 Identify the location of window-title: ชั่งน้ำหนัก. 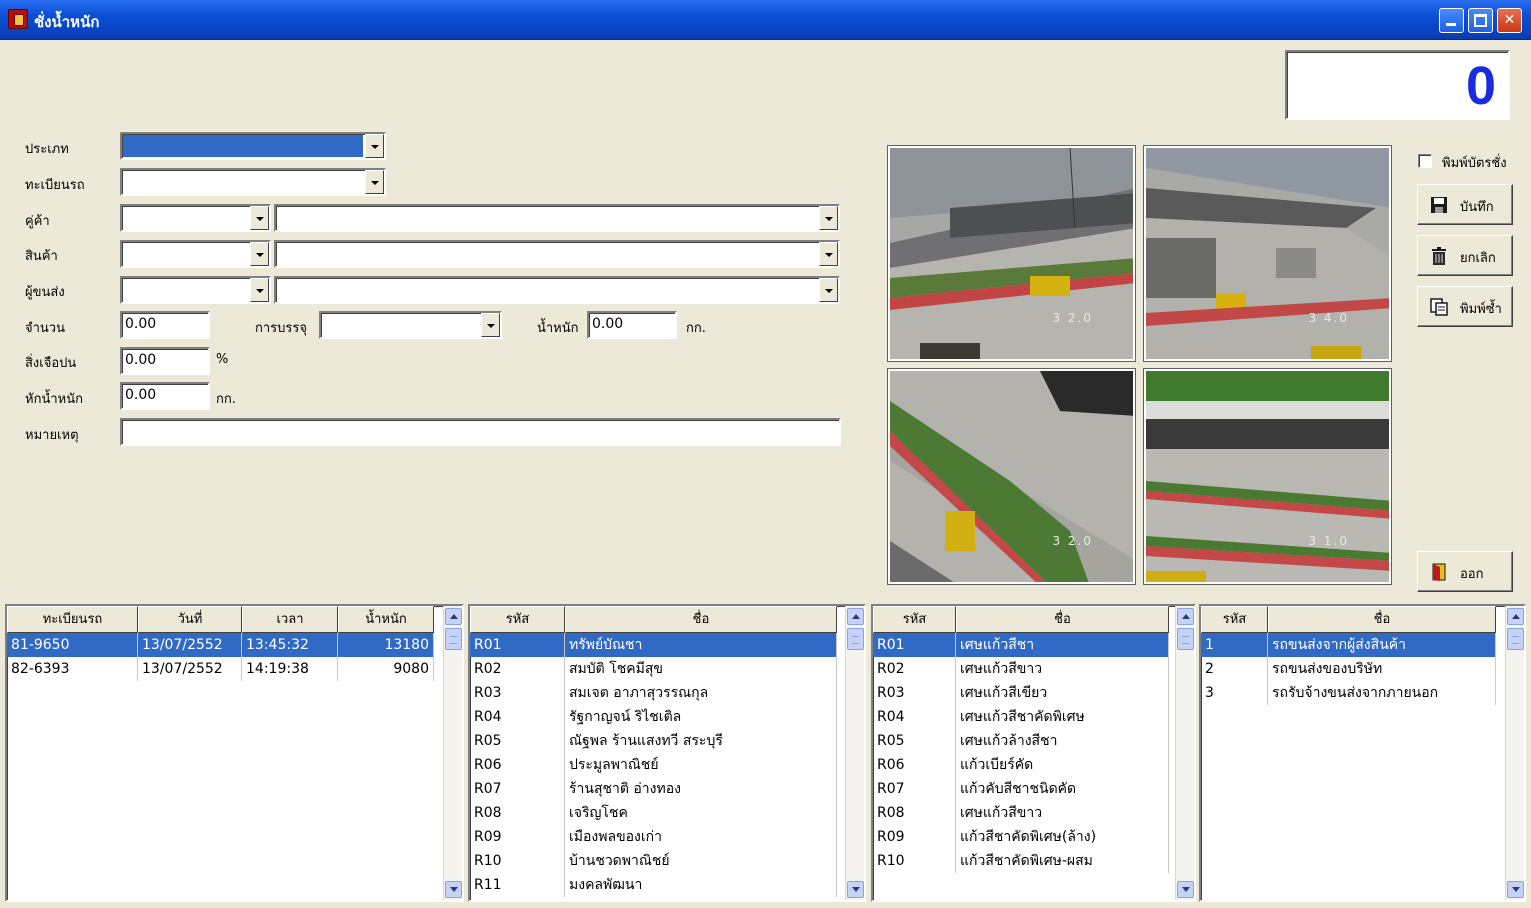
(67, 22).